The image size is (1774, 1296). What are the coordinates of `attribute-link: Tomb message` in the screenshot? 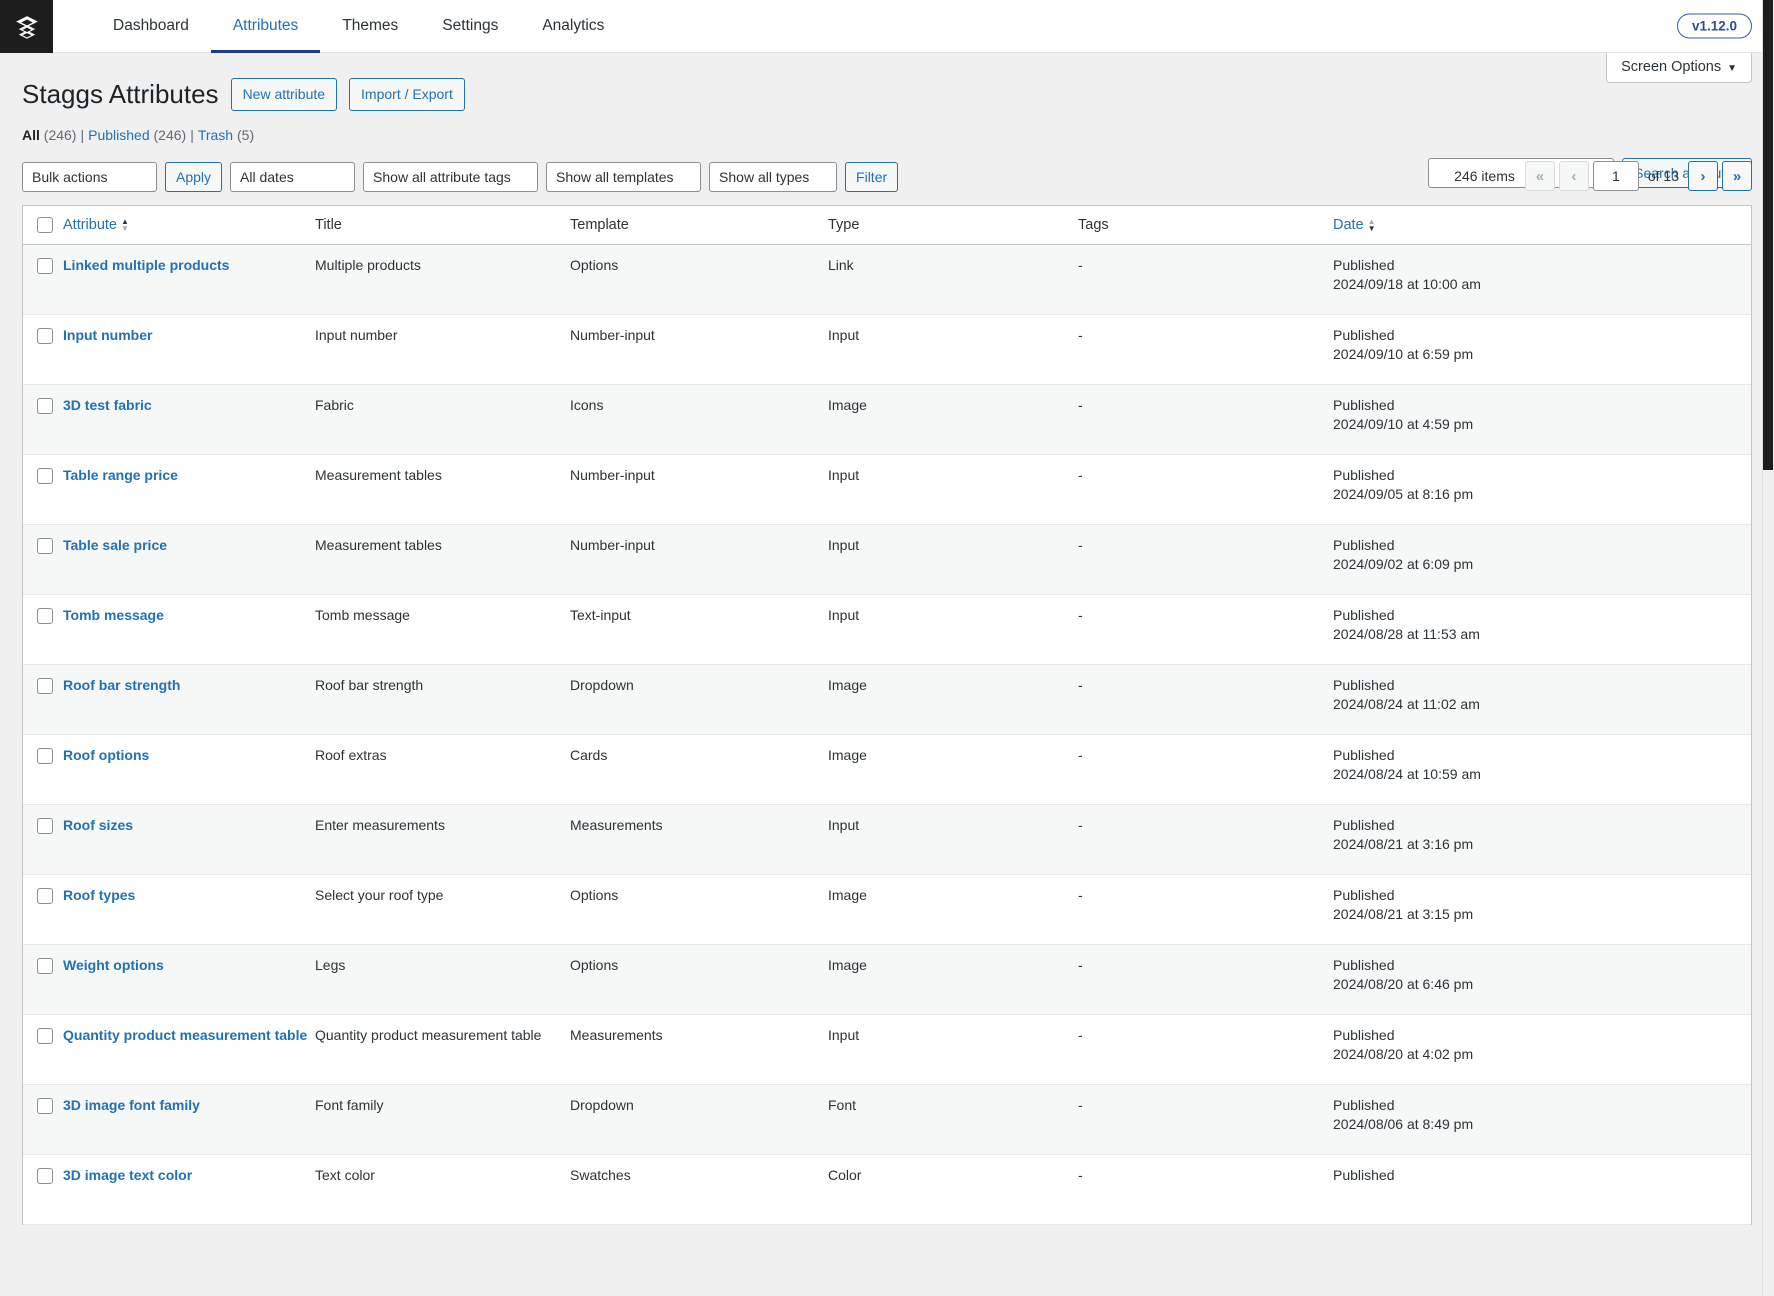 It's located at (113, 615).